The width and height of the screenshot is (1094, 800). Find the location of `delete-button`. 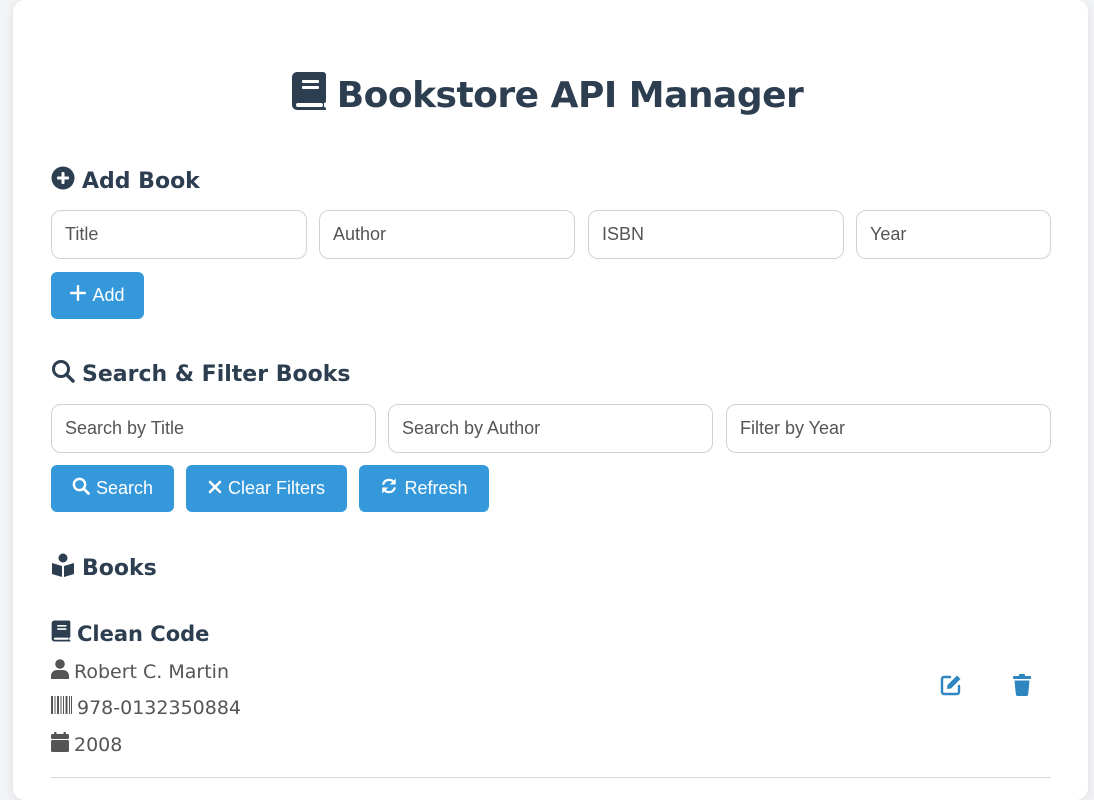

delete-button is located at coordinates (1022, 687).